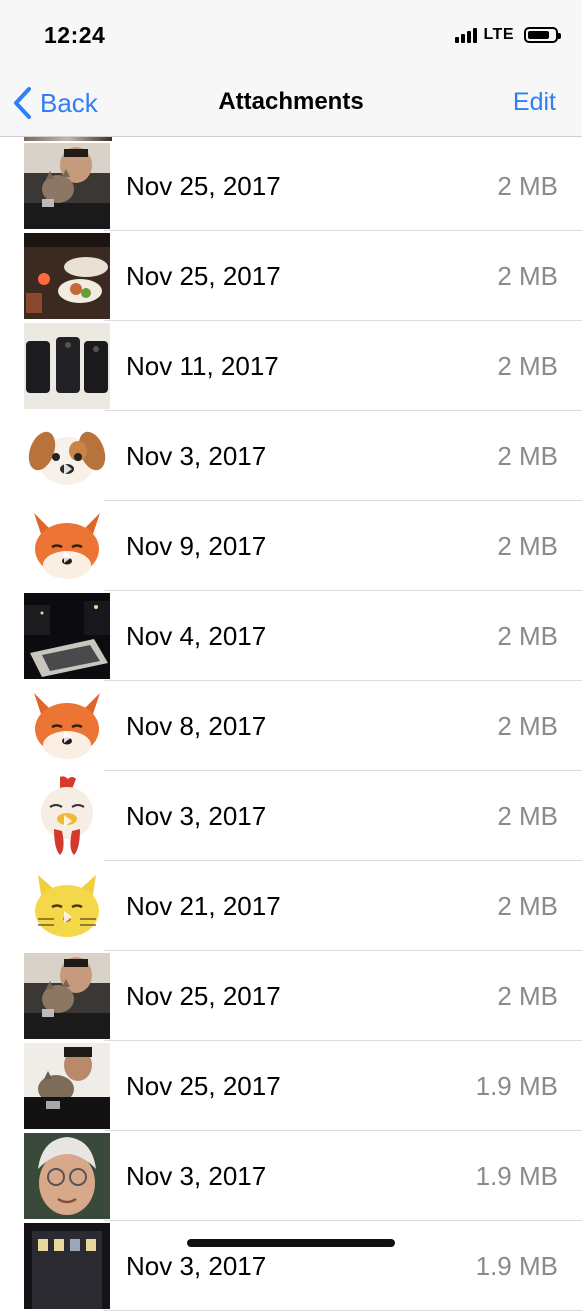 Image resolution: width=582 pixels, height=1311 pixels. What do you see at coordinates (67, 816) in the screenshot?
I see `animoji-chicken-thumbnail` at bounding box center [67, 816].